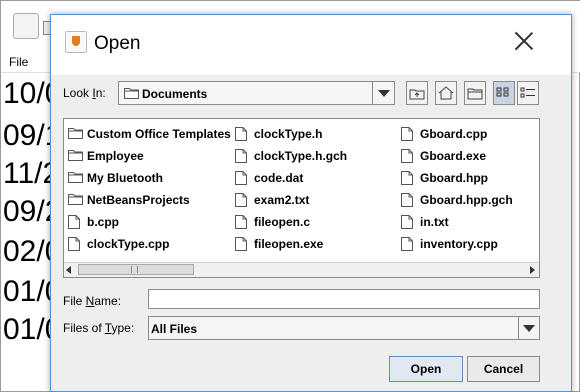  What do you see at coordinates (503, 369) in the screenshot?
I see `cancel-button: Cancel` at bounding box center [503, 369].